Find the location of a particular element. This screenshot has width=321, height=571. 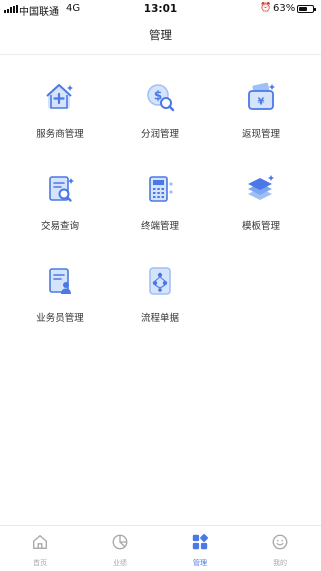

tab-label: 首页 is located at coordinates (40, 563).